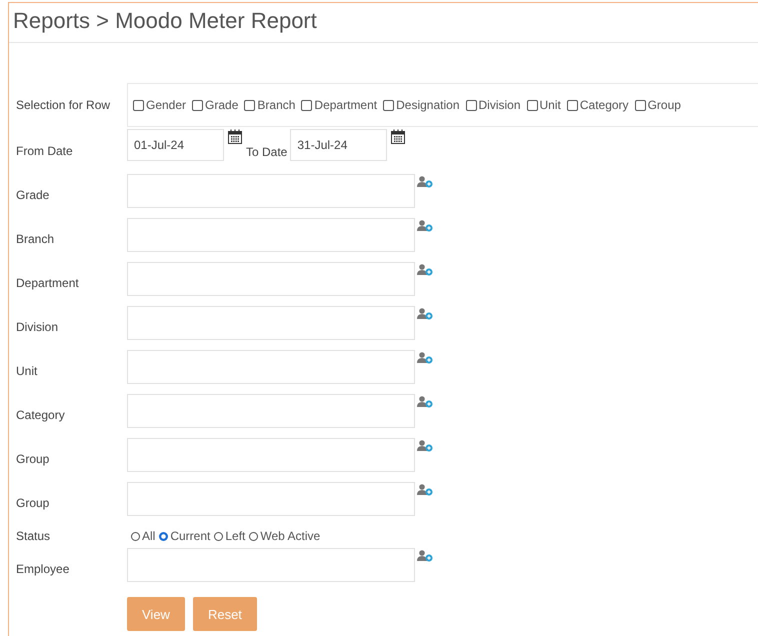  I want to click on checkbox: Designation, so click(421, 105).